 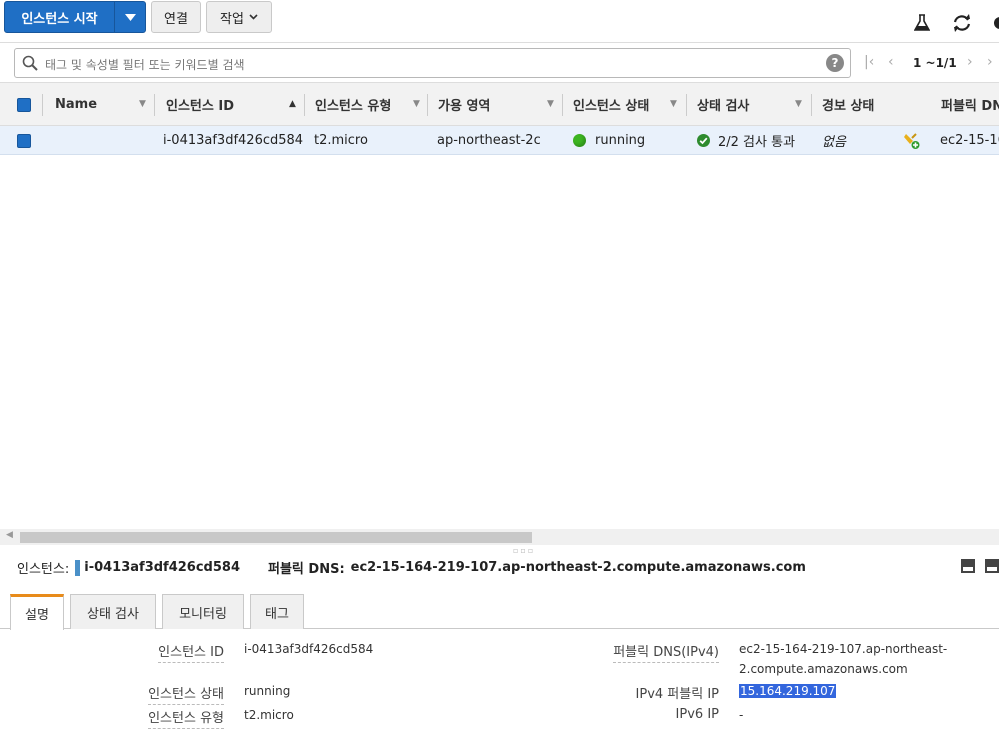 What do you see at coordinates (835, 63) in the screenshot?
I see `help-icon: ?` at bounding box center [835, 63].